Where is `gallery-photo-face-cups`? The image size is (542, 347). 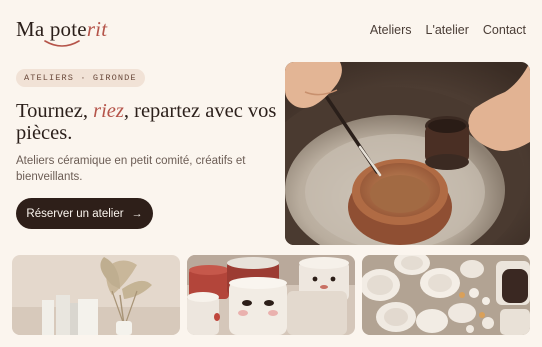 gallery-photo-face-cups is located at coordinates (271, 295).